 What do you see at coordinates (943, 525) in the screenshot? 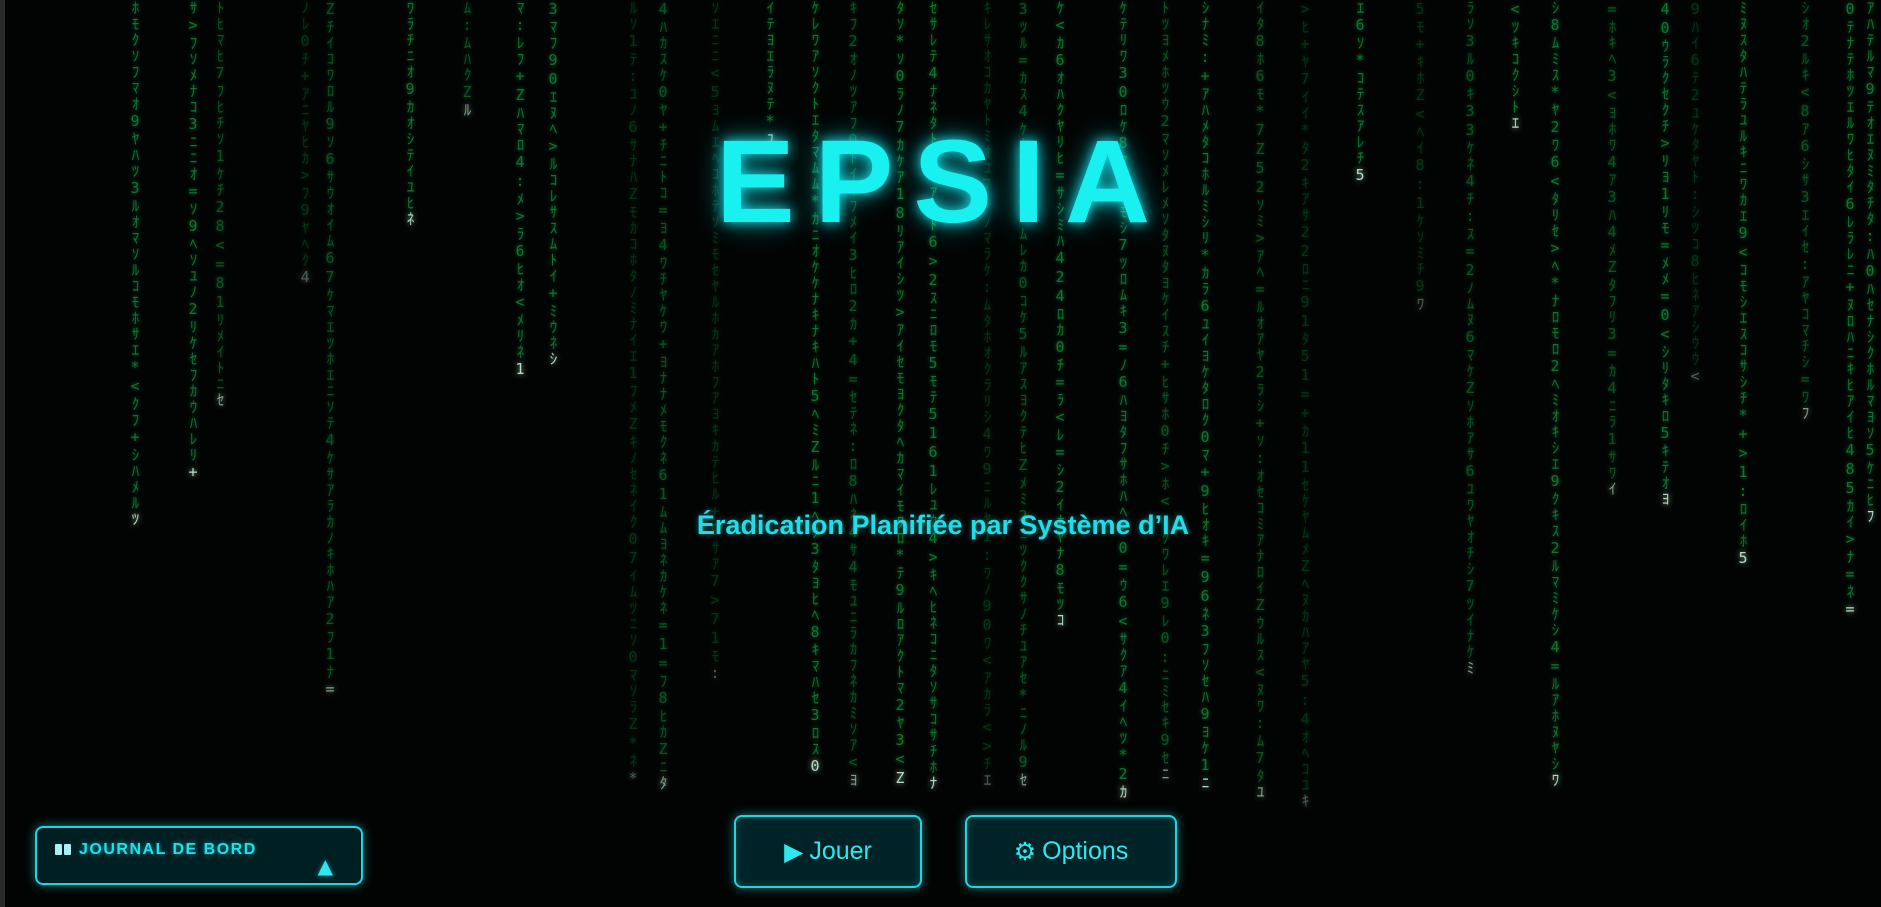
I see `game-subtitle: Éradication Planifiée par Système d’IA` at bounding box center [943, 525].